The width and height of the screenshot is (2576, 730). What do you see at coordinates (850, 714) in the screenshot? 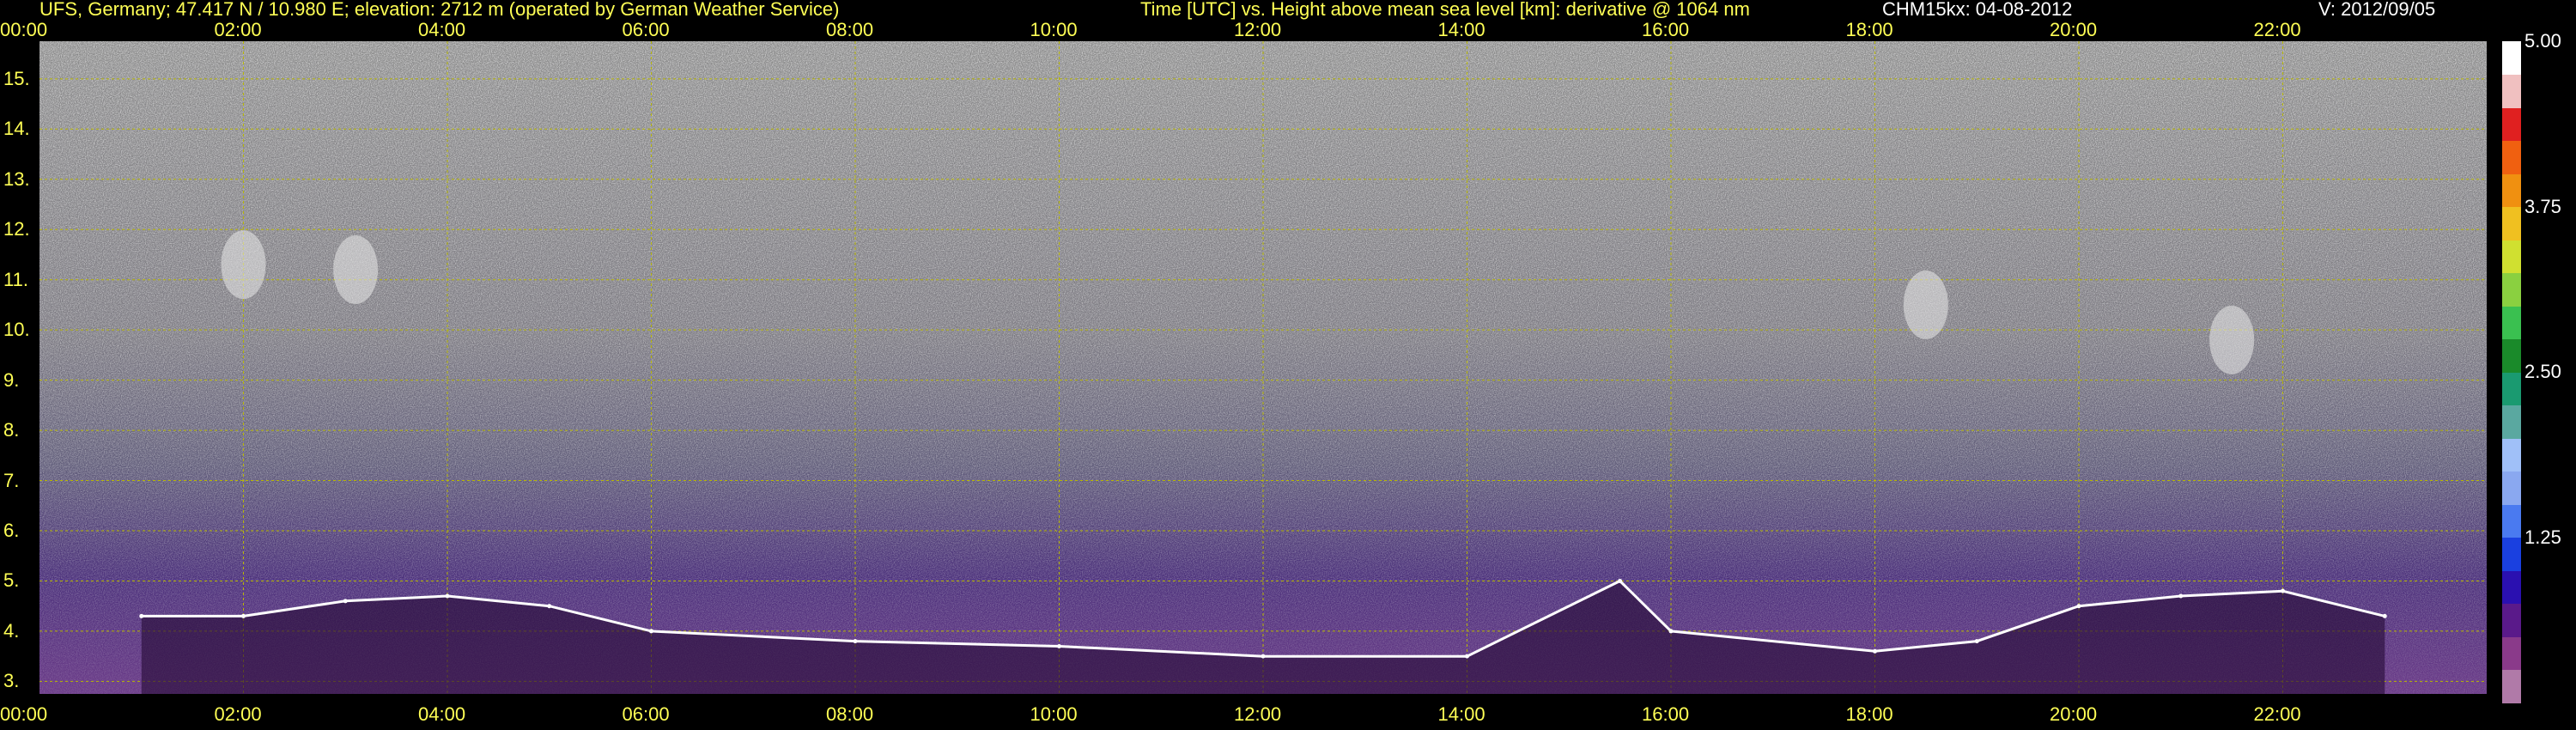
I see `x-tick-label-bottom: 08:00` at bounding box center [850, 714].